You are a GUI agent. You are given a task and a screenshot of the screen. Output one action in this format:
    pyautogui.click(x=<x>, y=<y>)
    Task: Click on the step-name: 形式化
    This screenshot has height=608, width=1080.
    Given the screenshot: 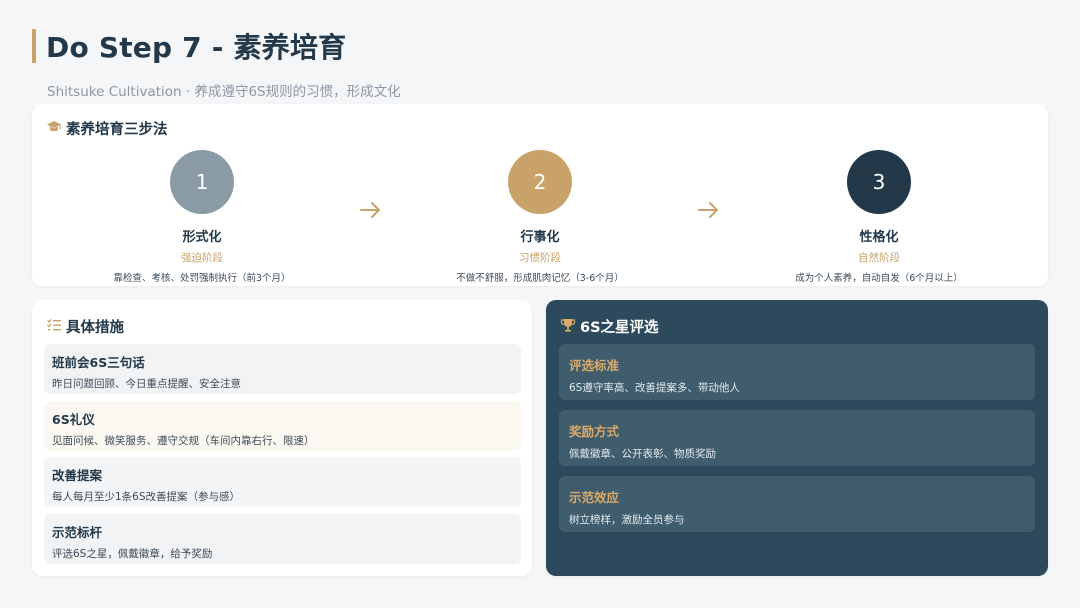 What is the action you would take?
    pyautogui.click(x=202, y=237)
    